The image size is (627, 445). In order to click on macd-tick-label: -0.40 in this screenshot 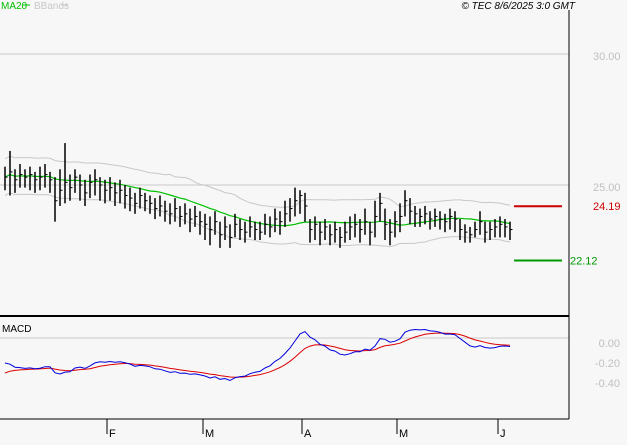, I will do `click(607, 384)`.